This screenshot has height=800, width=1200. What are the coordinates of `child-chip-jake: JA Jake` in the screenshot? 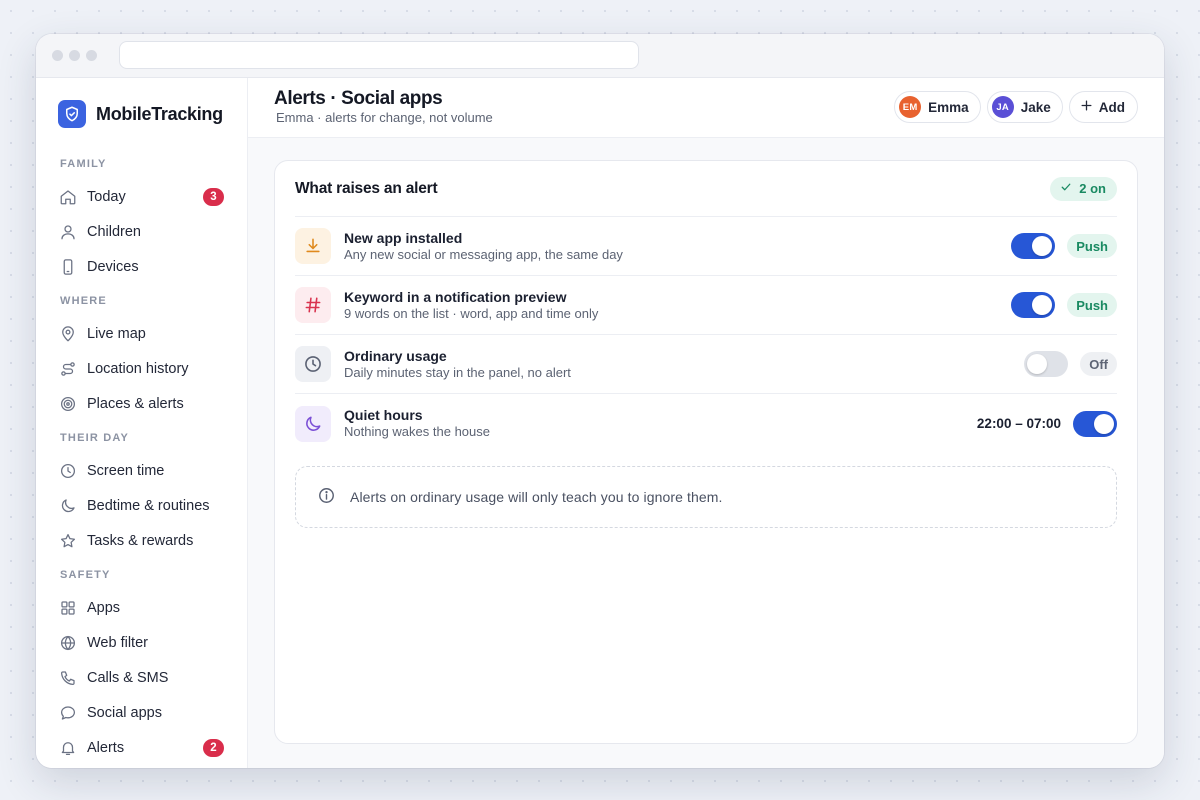 It's located at (1024, 107).